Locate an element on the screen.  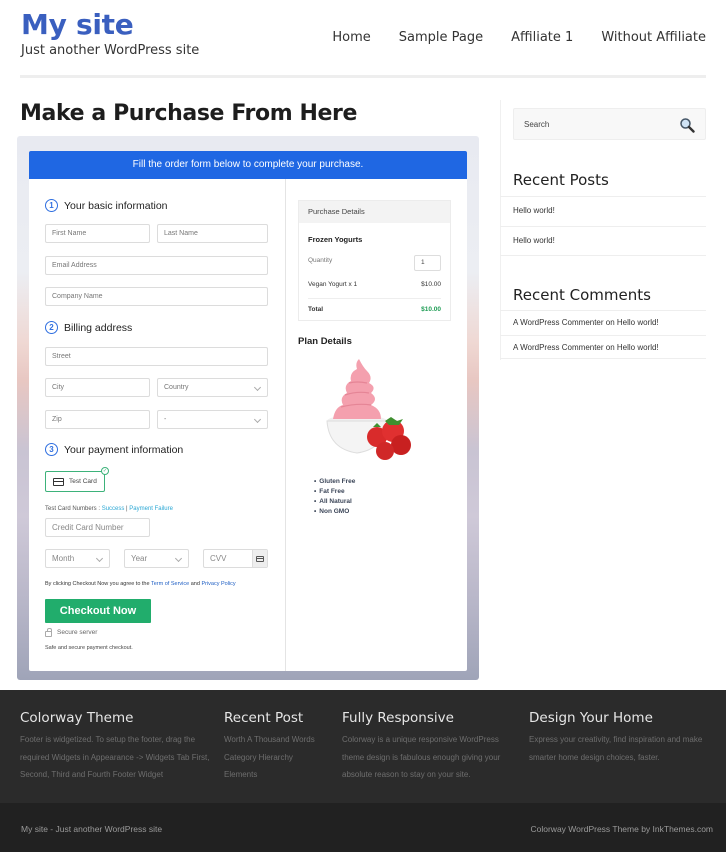
column-divider is located at coordinates (285, 425).